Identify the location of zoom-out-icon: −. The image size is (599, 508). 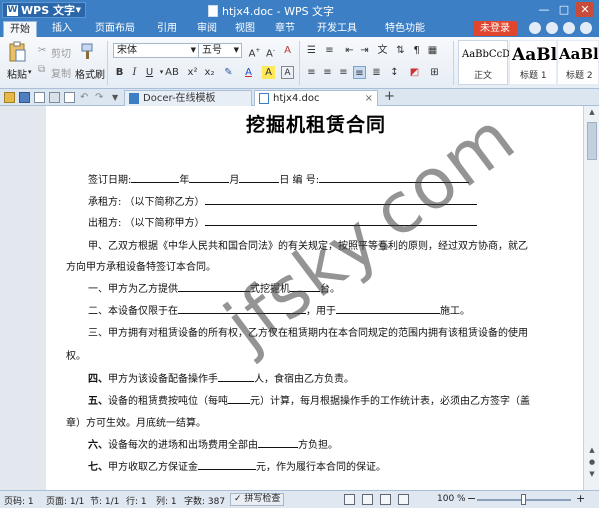
(471, 498).